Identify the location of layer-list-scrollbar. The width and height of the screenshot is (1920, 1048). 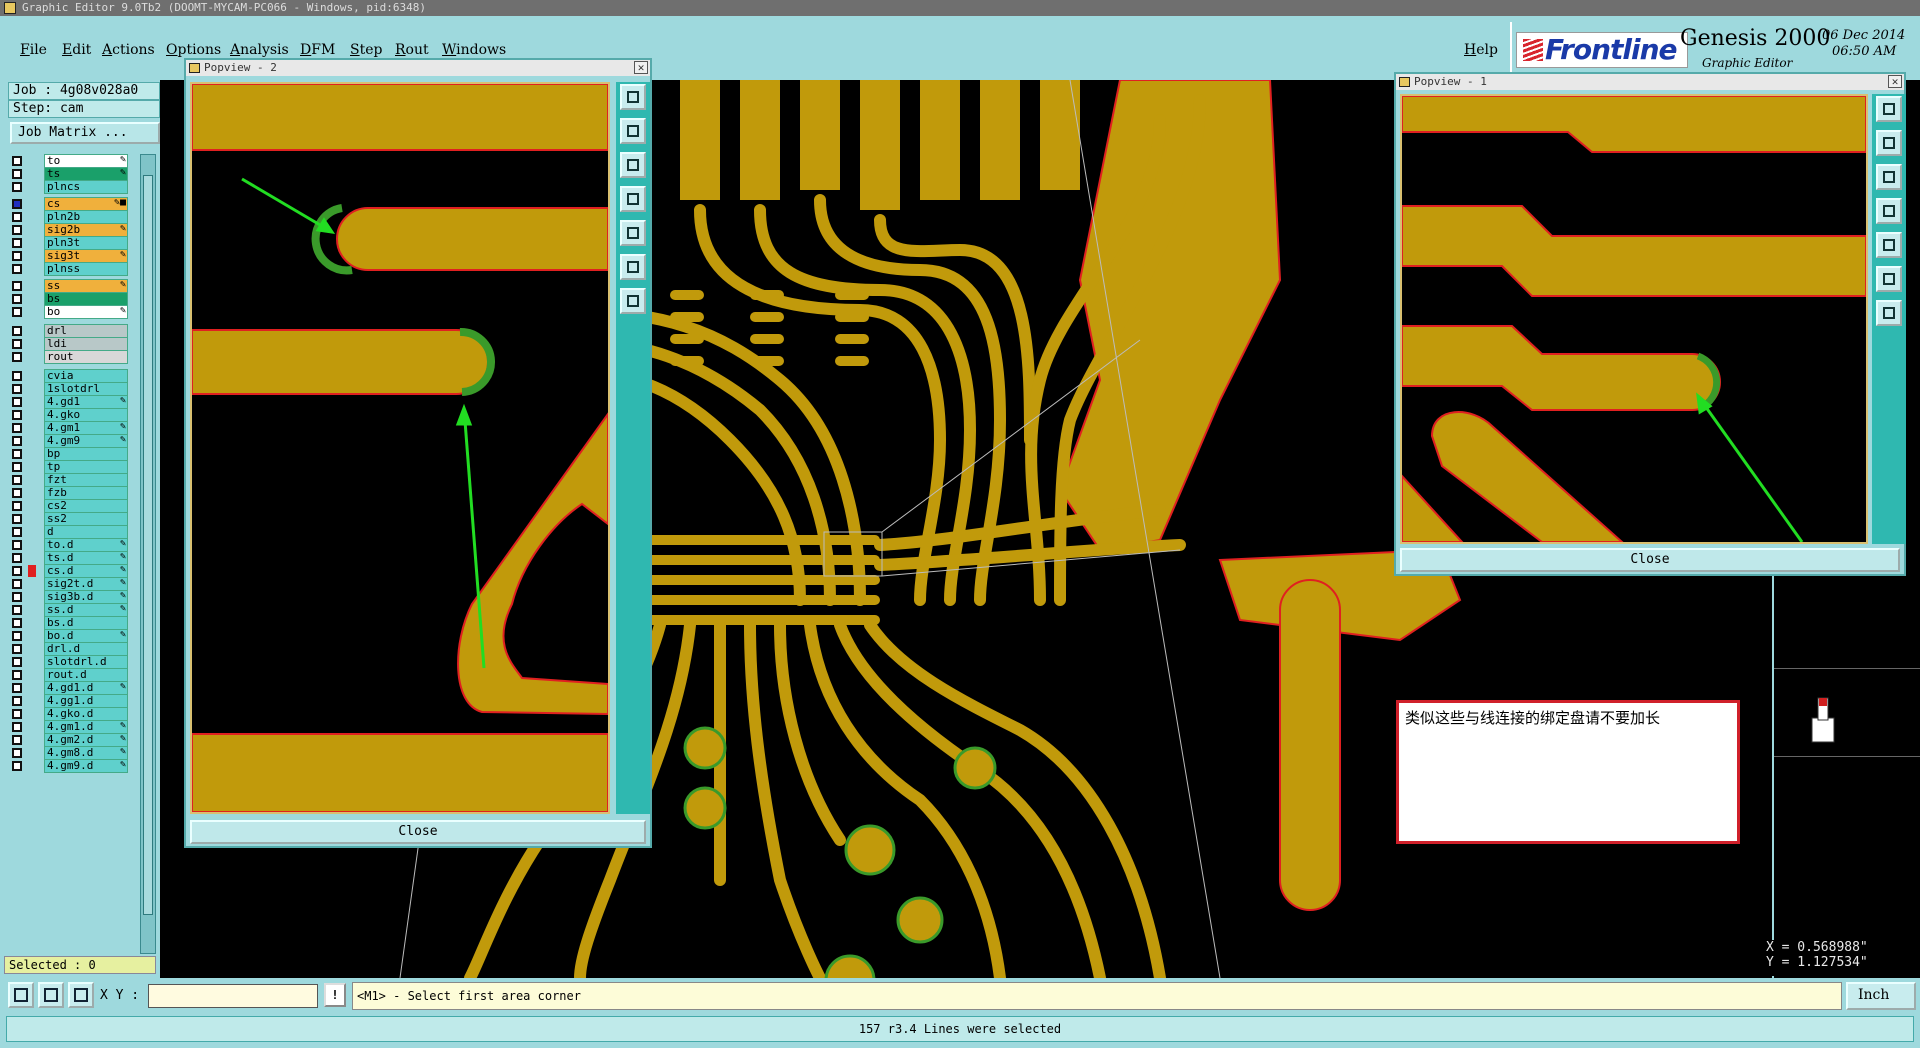
(148, 554).